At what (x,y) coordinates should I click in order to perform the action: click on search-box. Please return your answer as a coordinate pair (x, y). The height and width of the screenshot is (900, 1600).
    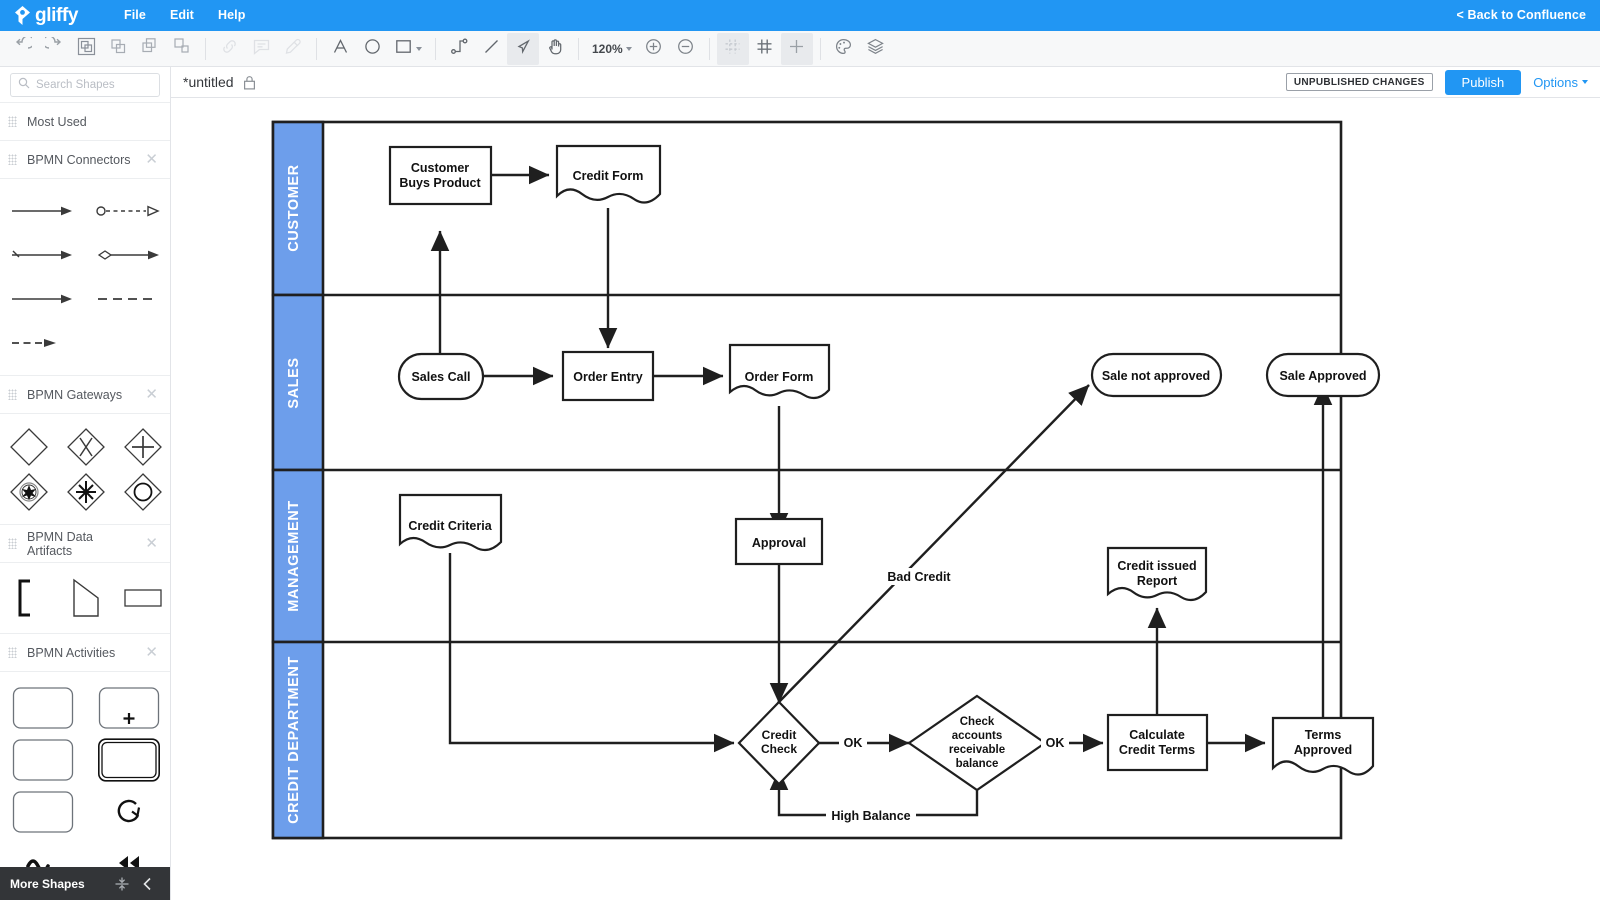
    Looking at the image, I should click on (85, 84).